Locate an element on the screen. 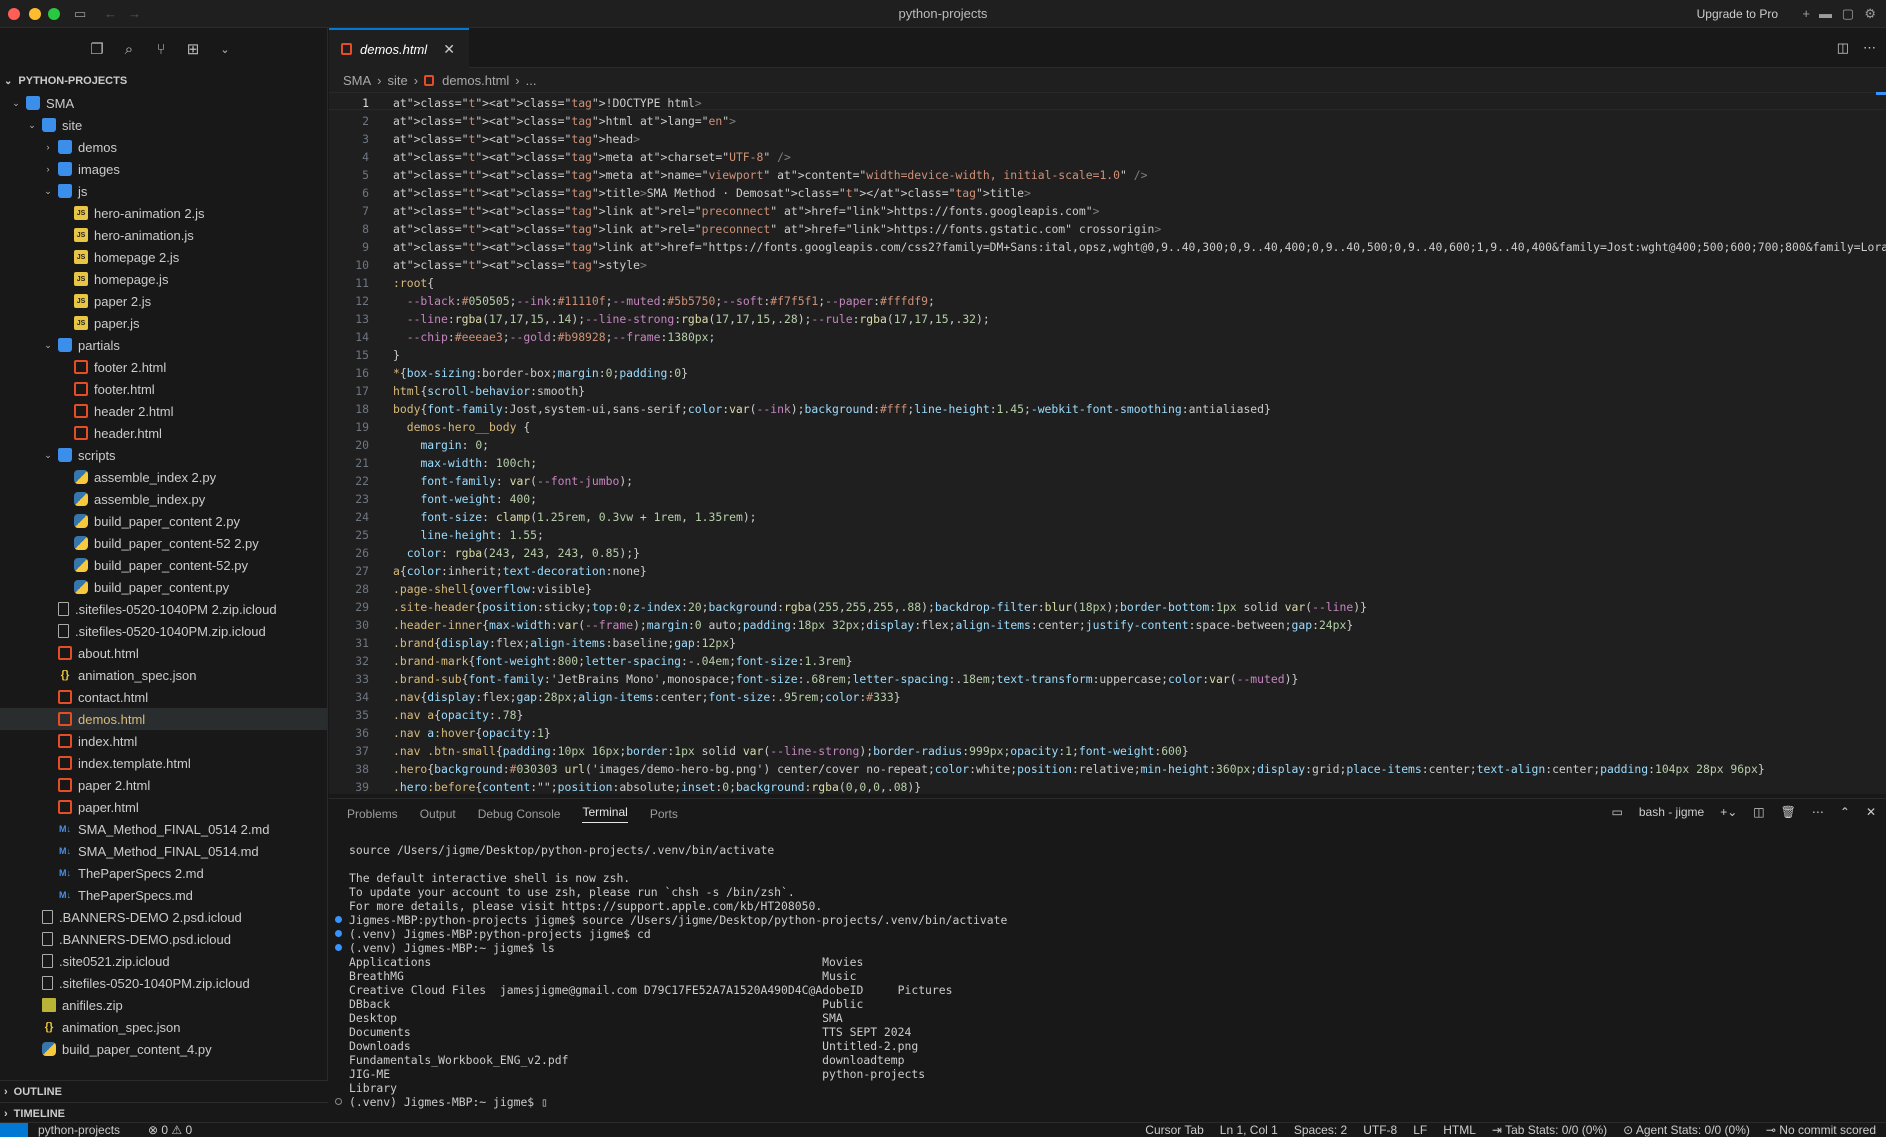 This screenshot has height=1137, width=1886. panel-tab-problems: Problems is located at coordinates (372, 814).